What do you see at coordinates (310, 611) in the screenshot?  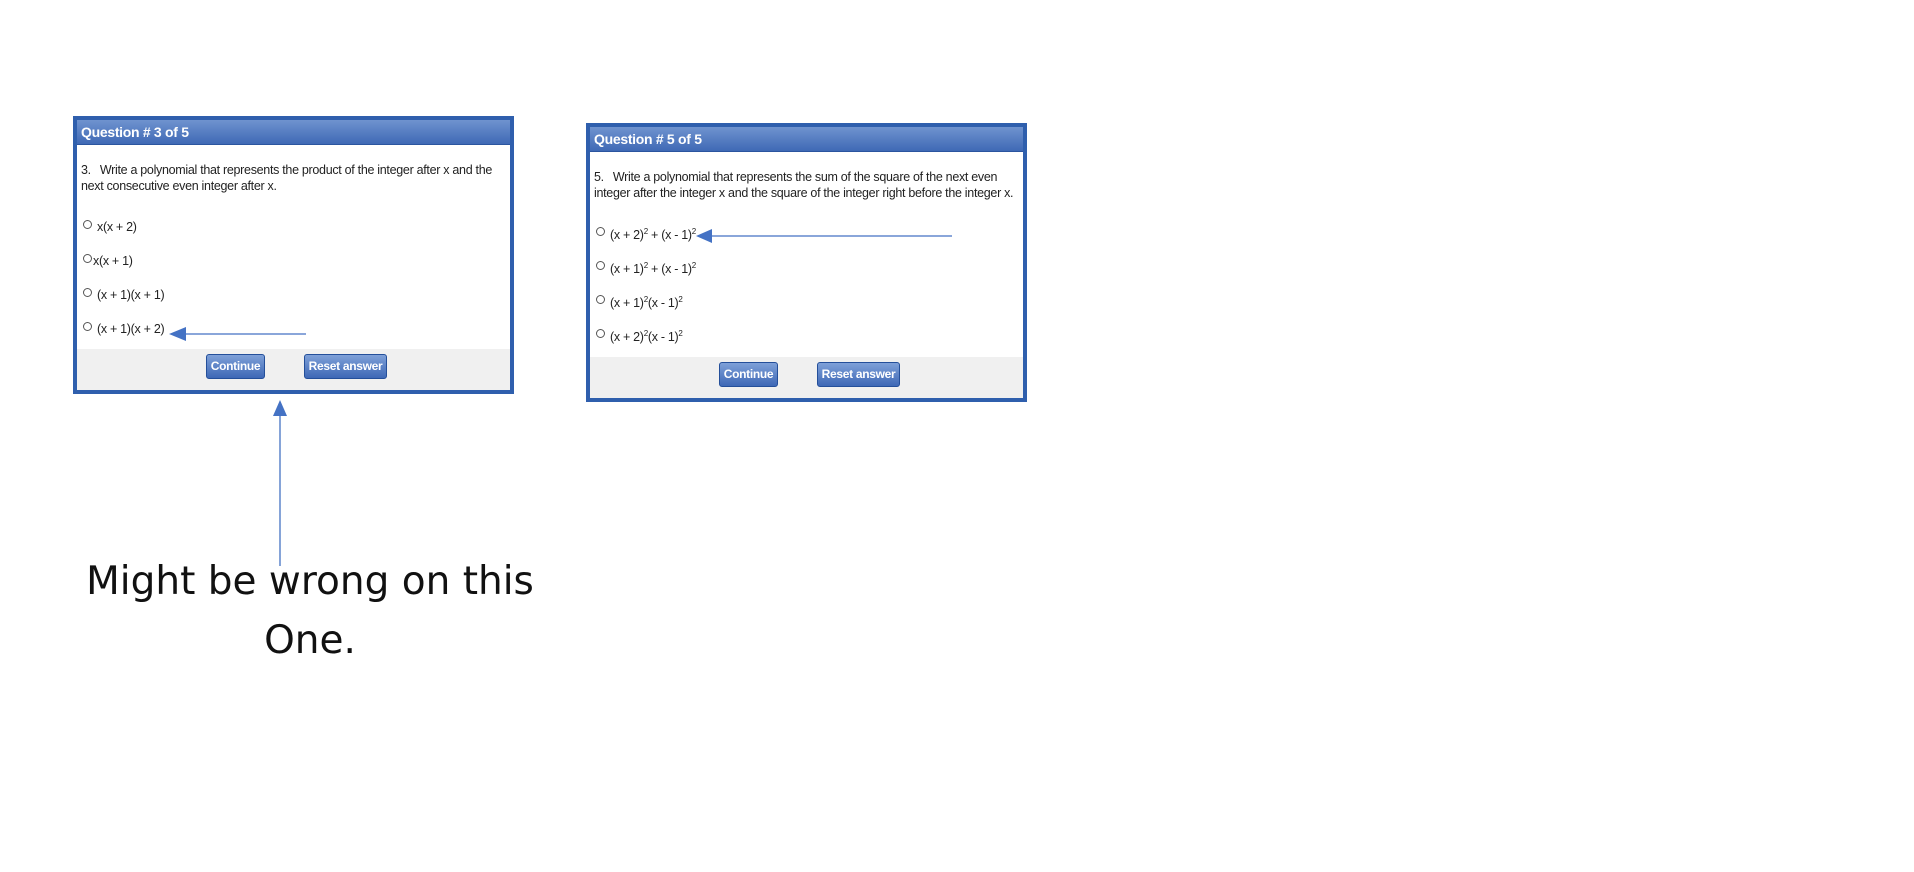 I see `annotation-note: Might be wrong on this One.` at bounding box center [310, 611].